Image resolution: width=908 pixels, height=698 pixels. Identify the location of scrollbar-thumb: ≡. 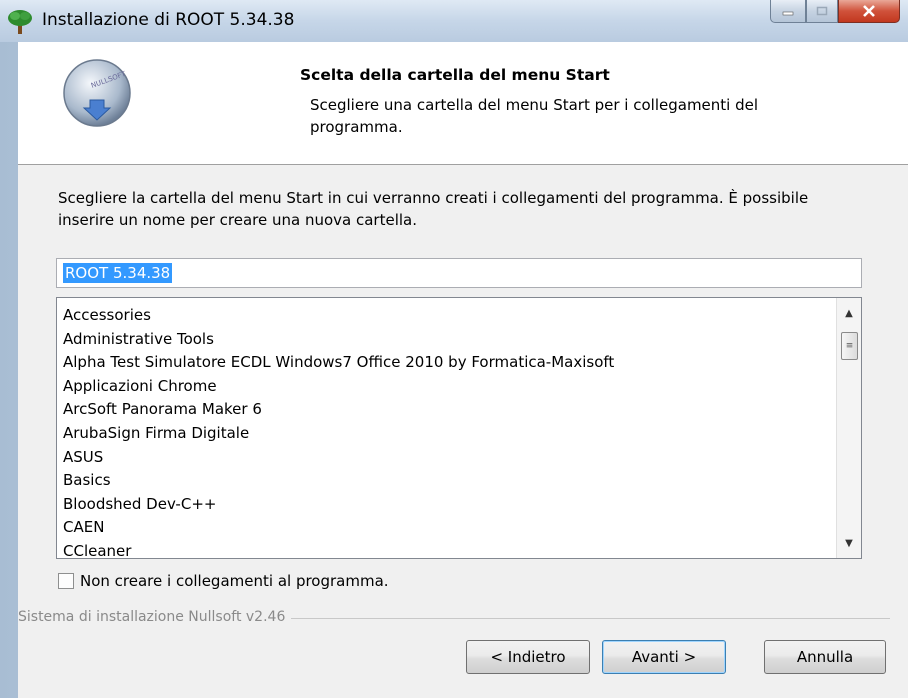
(849, 346).